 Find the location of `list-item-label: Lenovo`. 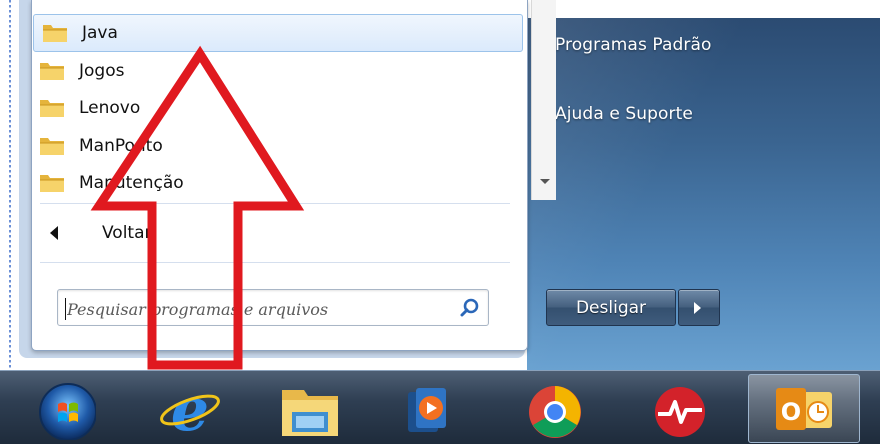

list-item-label: Lenovo is located at coordinates (110, 108).